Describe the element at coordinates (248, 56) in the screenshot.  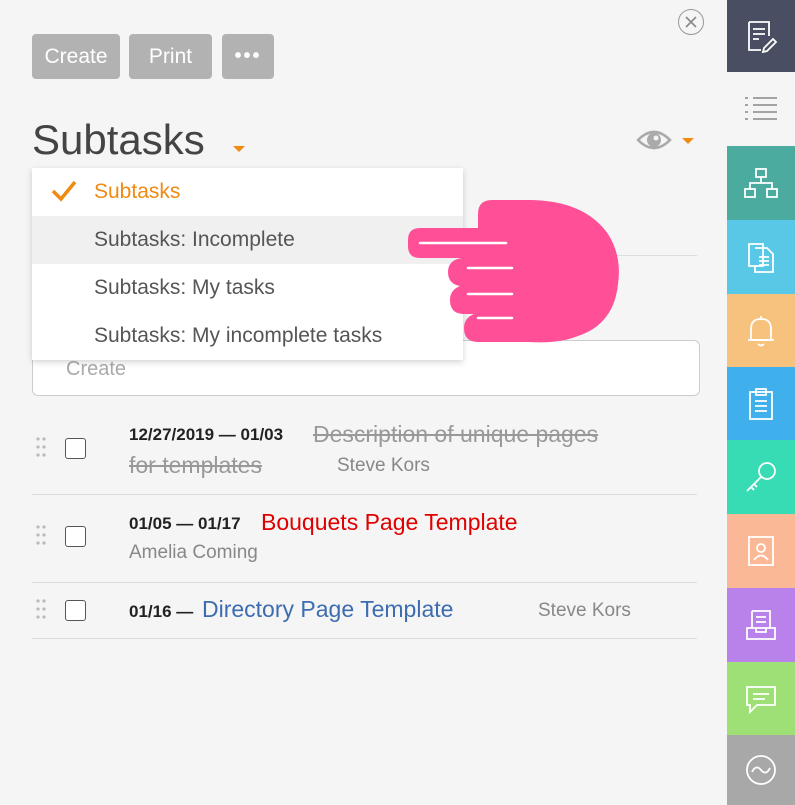
I see `more-button: •••` at that location.